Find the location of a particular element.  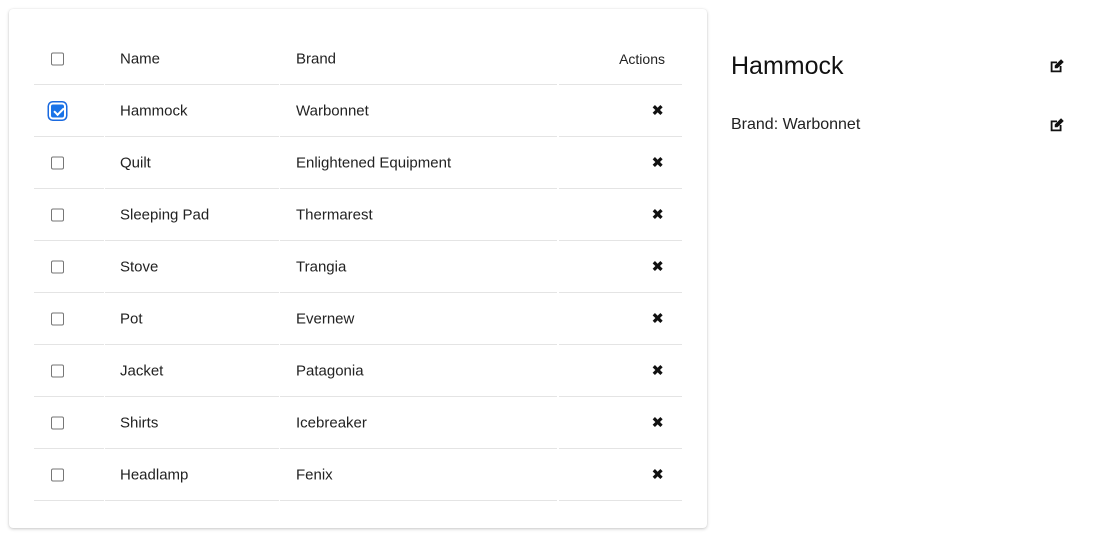

edit-title-icon is located at coordinates (1057, 66).